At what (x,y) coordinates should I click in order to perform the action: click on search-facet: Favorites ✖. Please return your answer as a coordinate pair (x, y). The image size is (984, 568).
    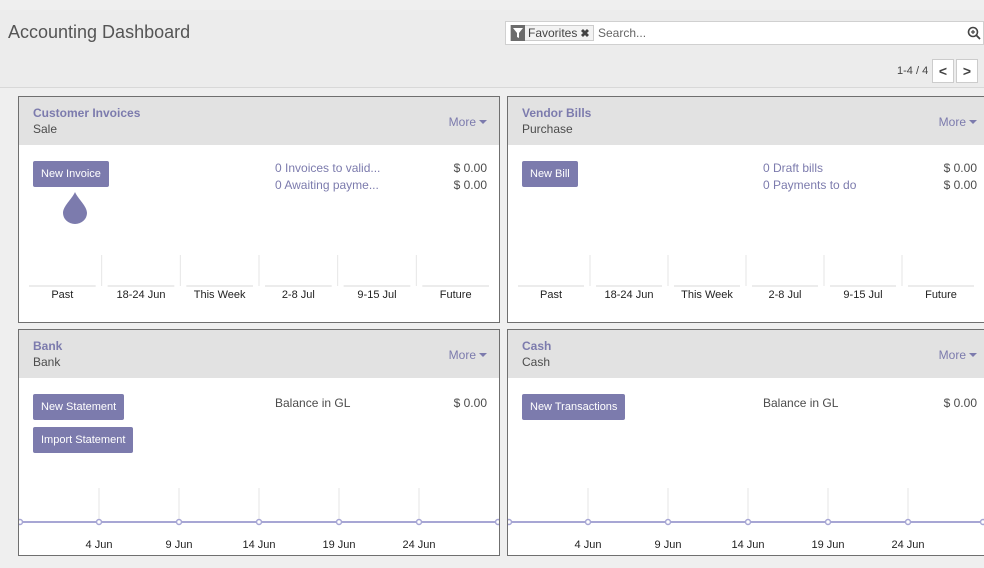
    Looking at the image, I should click on (552, 33).